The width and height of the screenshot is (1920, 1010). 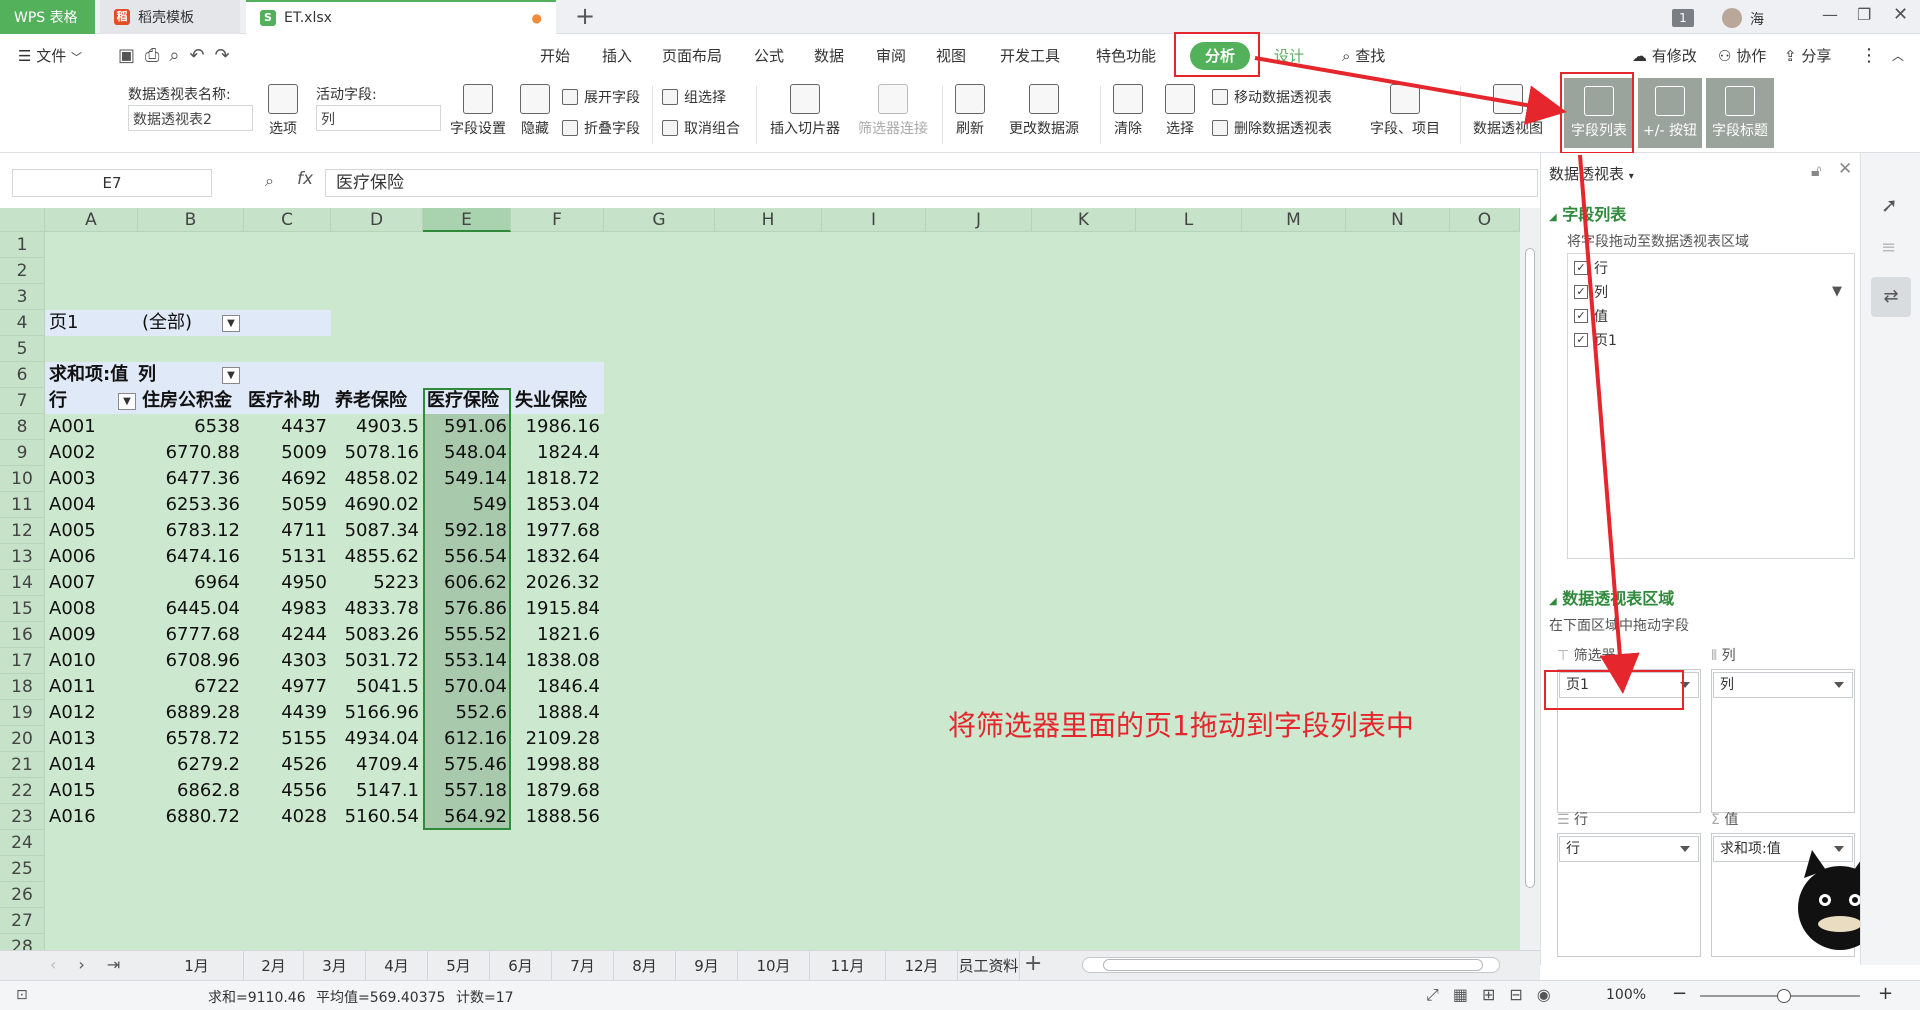 I want to click on new-tab-button: +, so click(x=585, y=16).